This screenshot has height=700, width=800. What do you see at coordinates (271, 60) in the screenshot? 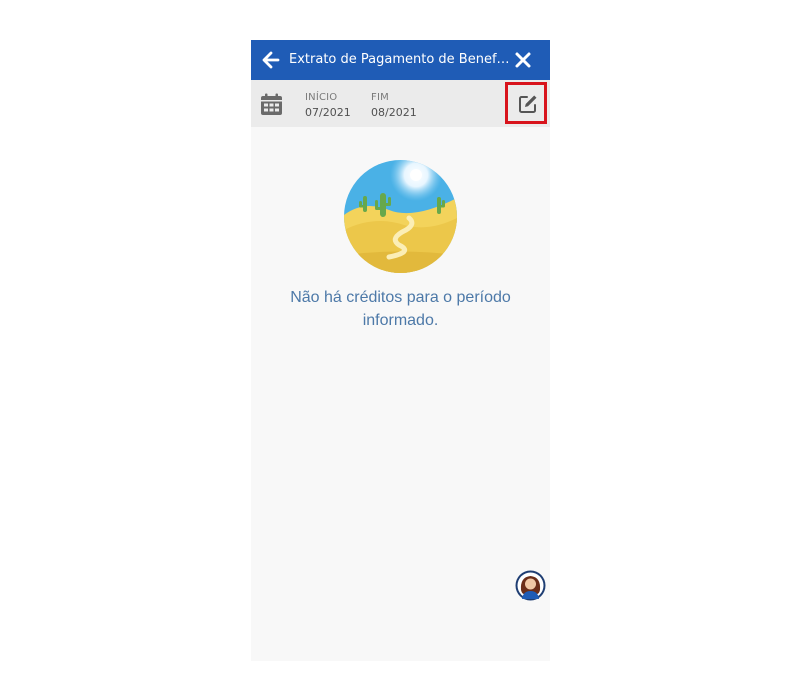
I see `arrow-left-icon` at bounding box center [271, 60].